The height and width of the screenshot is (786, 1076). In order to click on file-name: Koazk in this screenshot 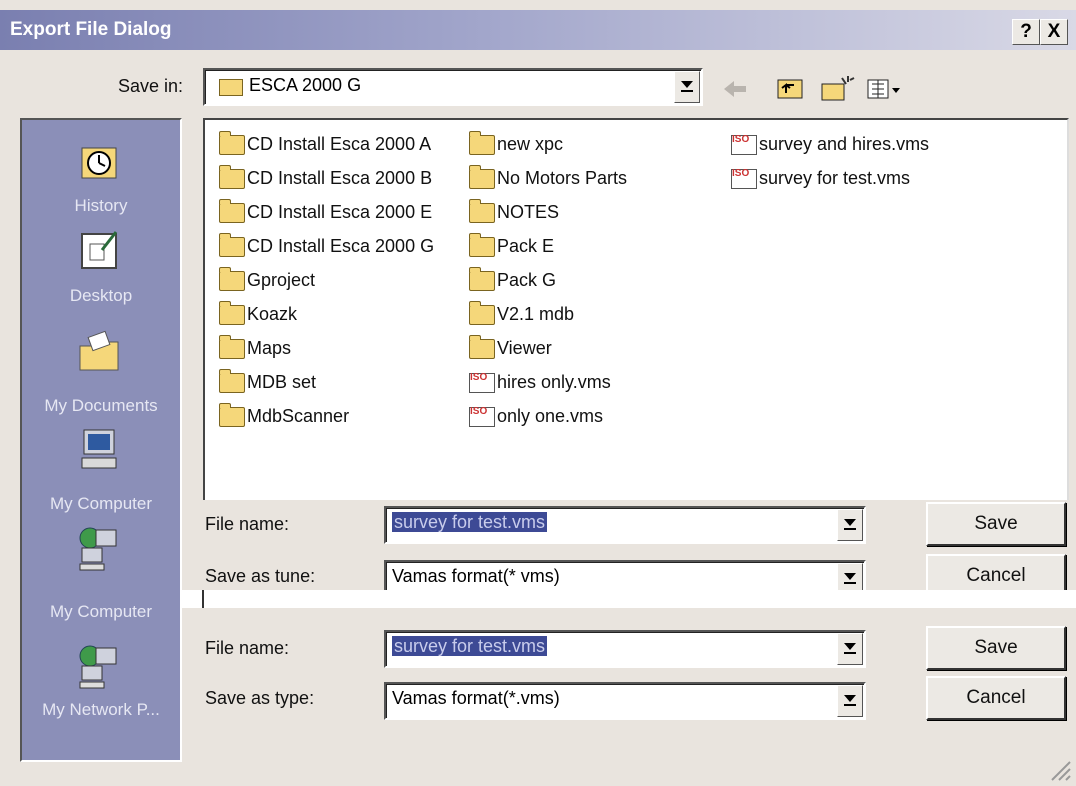, I will do `click(272, 314)`.